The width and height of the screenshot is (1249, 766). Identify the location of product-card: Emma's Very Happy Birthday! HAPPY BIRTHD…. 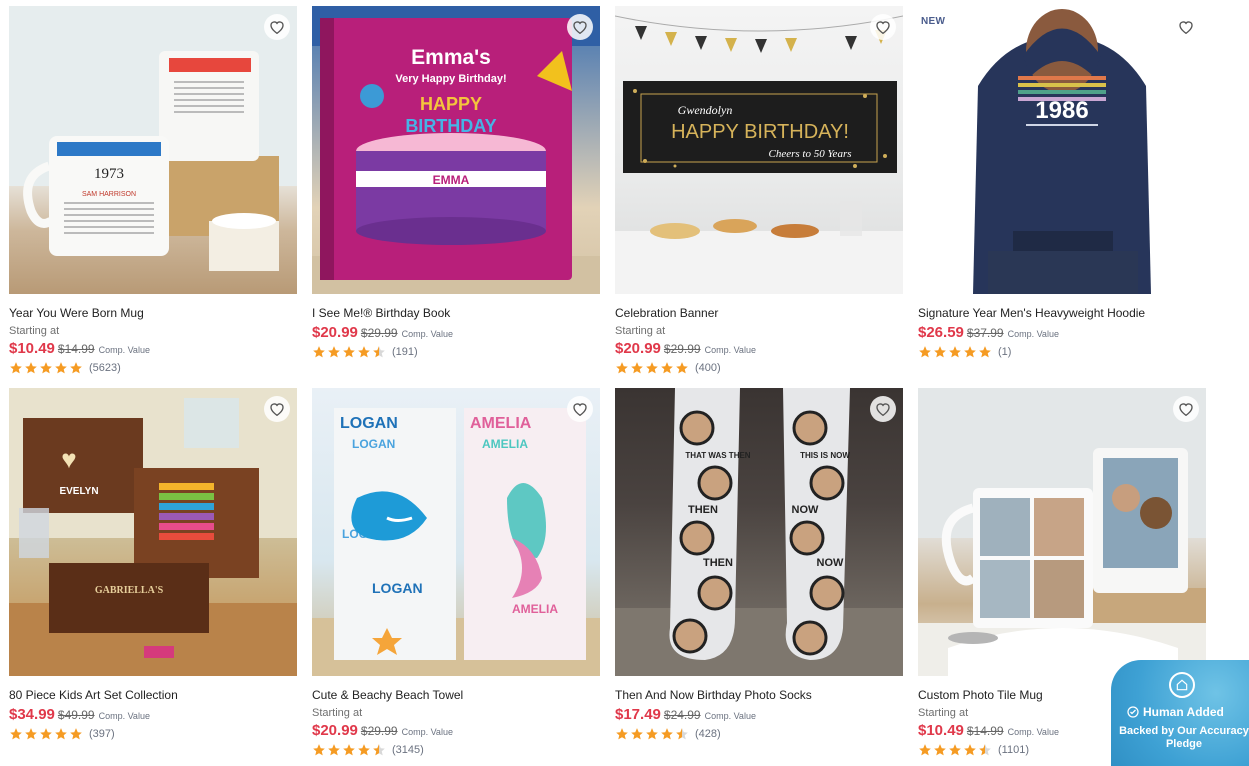
(456, 183).